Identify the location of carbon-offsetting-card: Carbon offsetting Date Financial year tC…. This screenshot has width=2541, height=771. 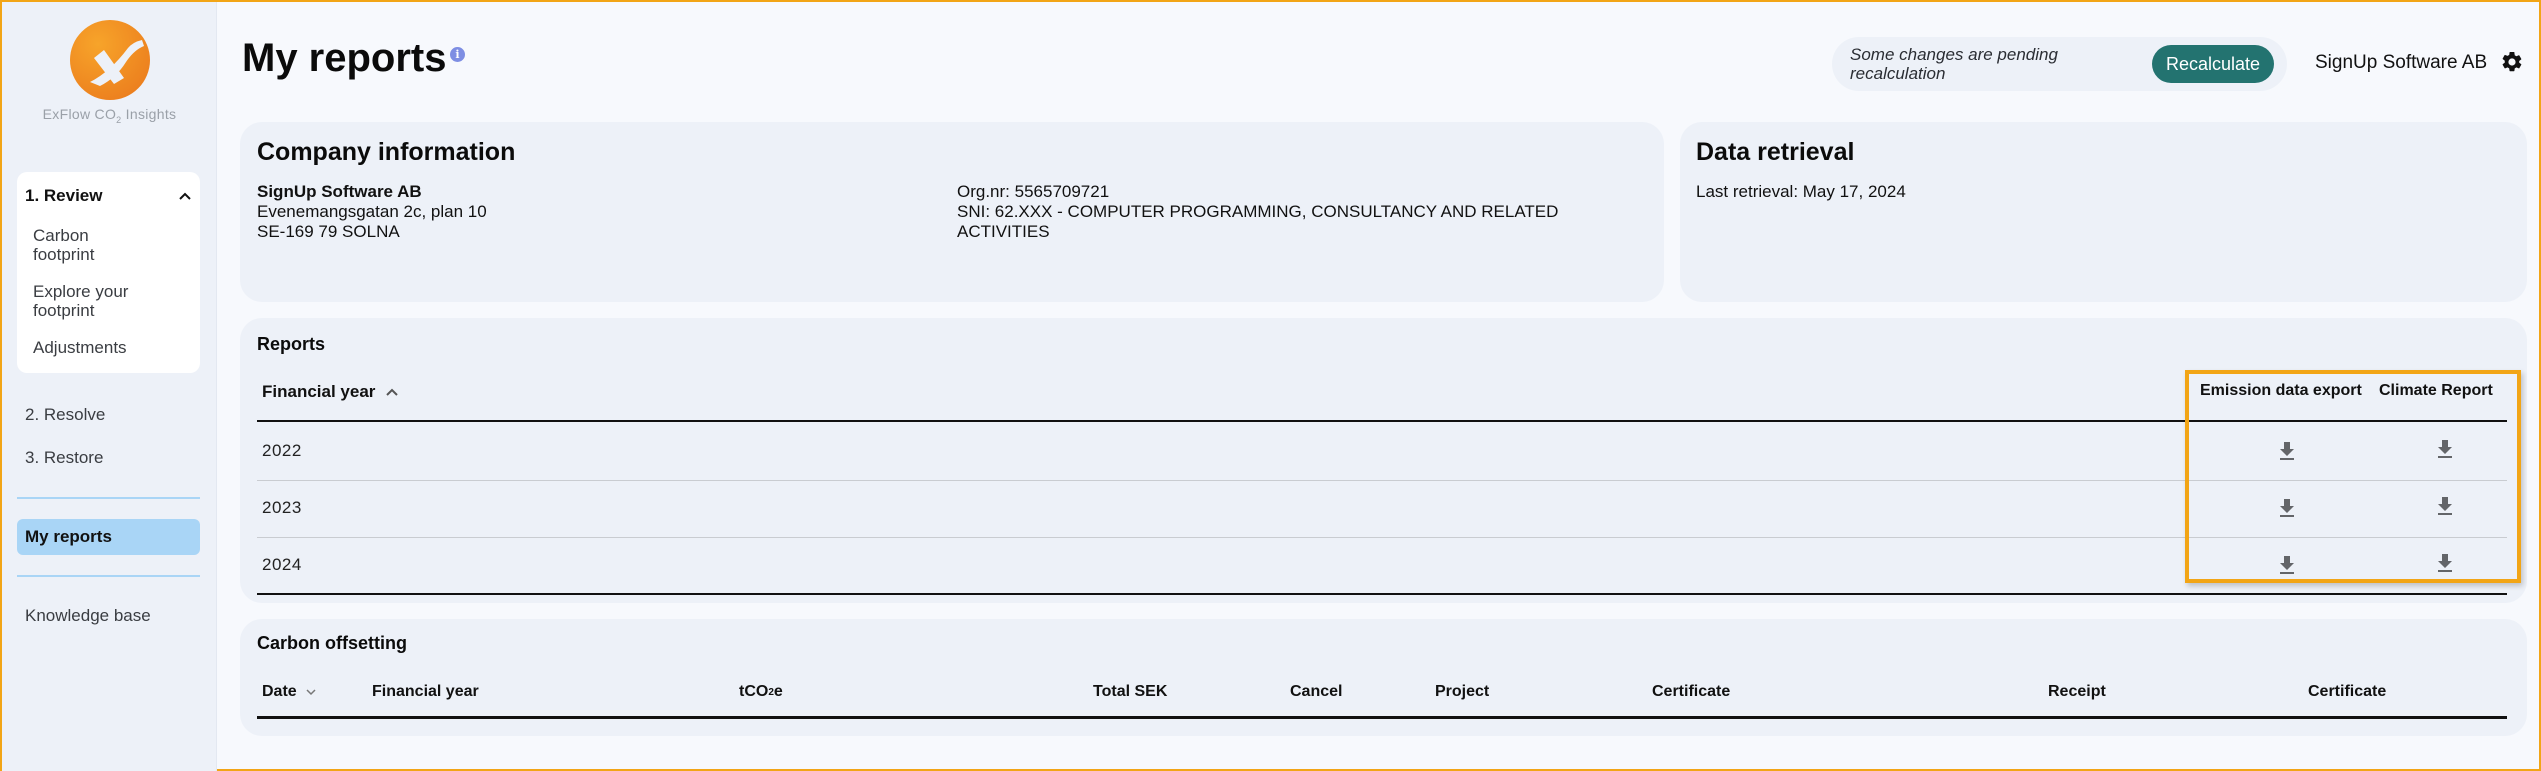
(1383, 677).